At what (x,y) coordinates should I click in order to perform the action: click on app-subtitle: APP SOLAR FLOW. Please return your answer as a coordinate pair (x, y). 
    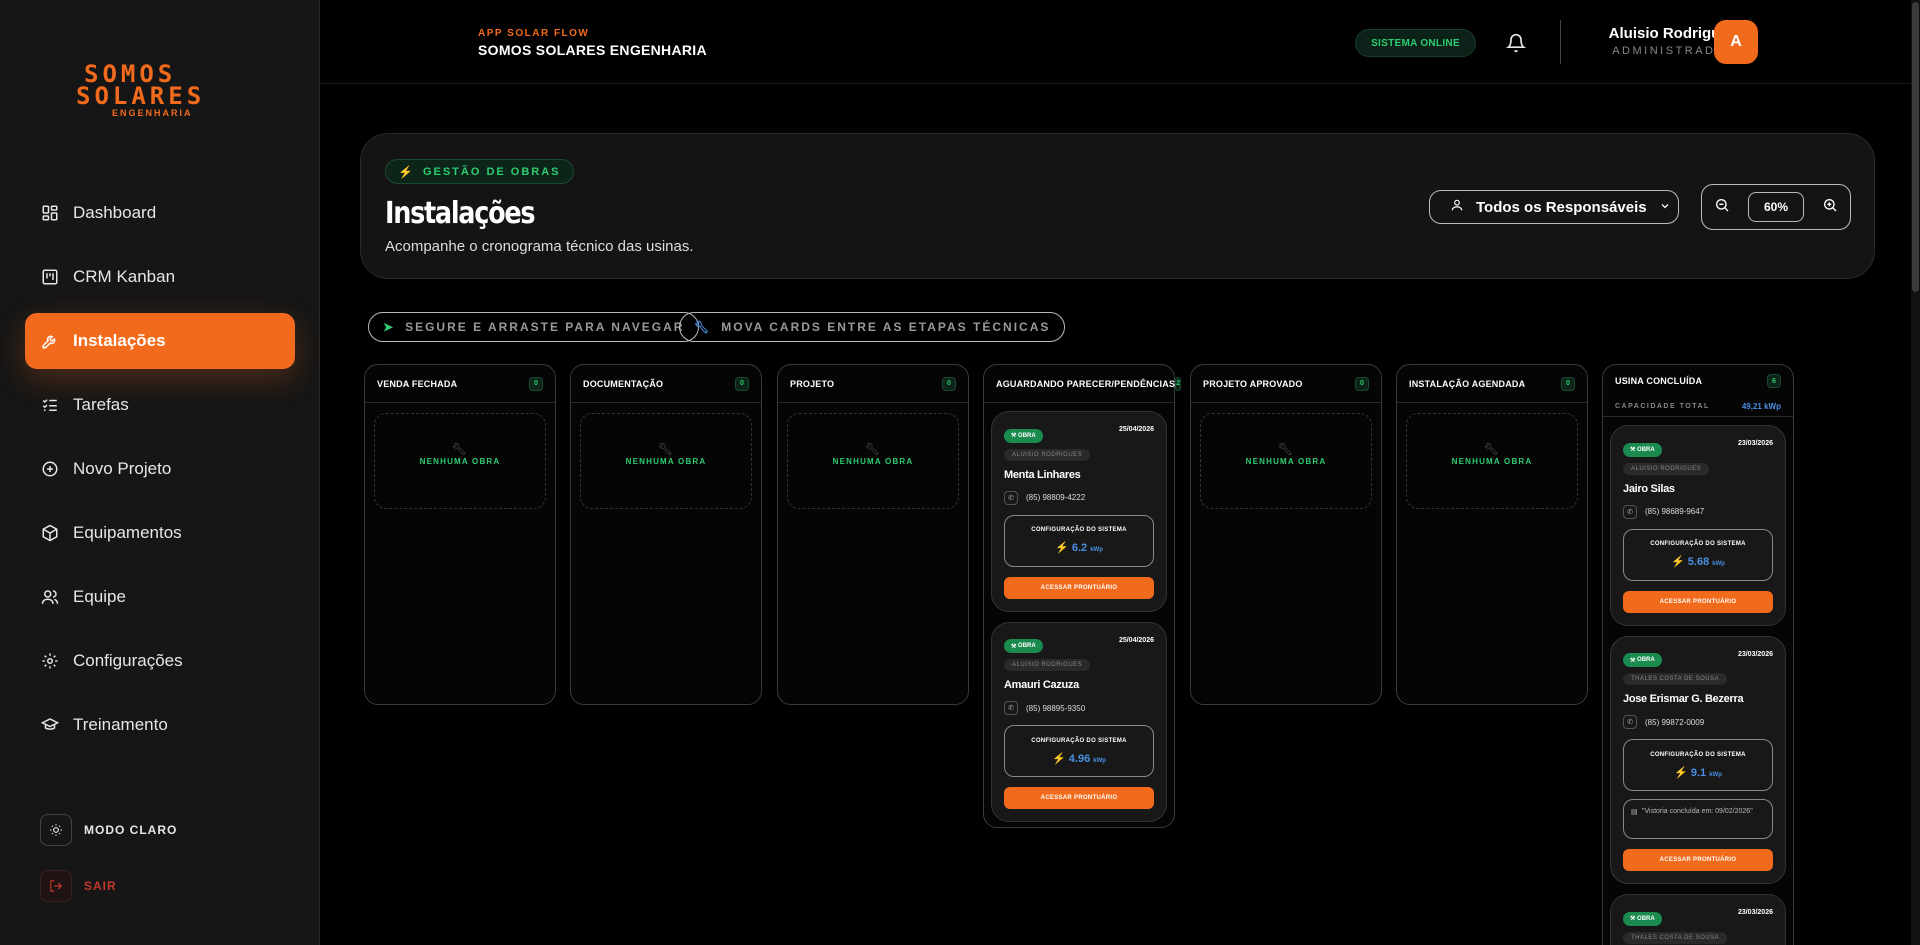
    Looking at the image, I should click on (534, 33).